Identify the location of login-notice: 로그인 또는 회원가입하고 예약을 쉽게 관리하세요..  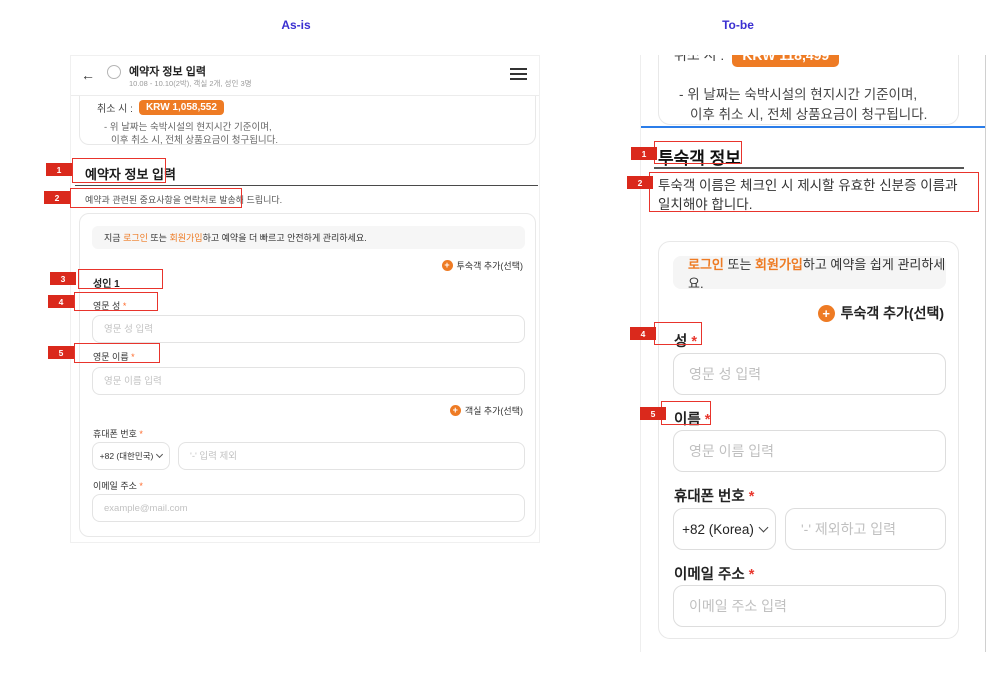
(809, 273).